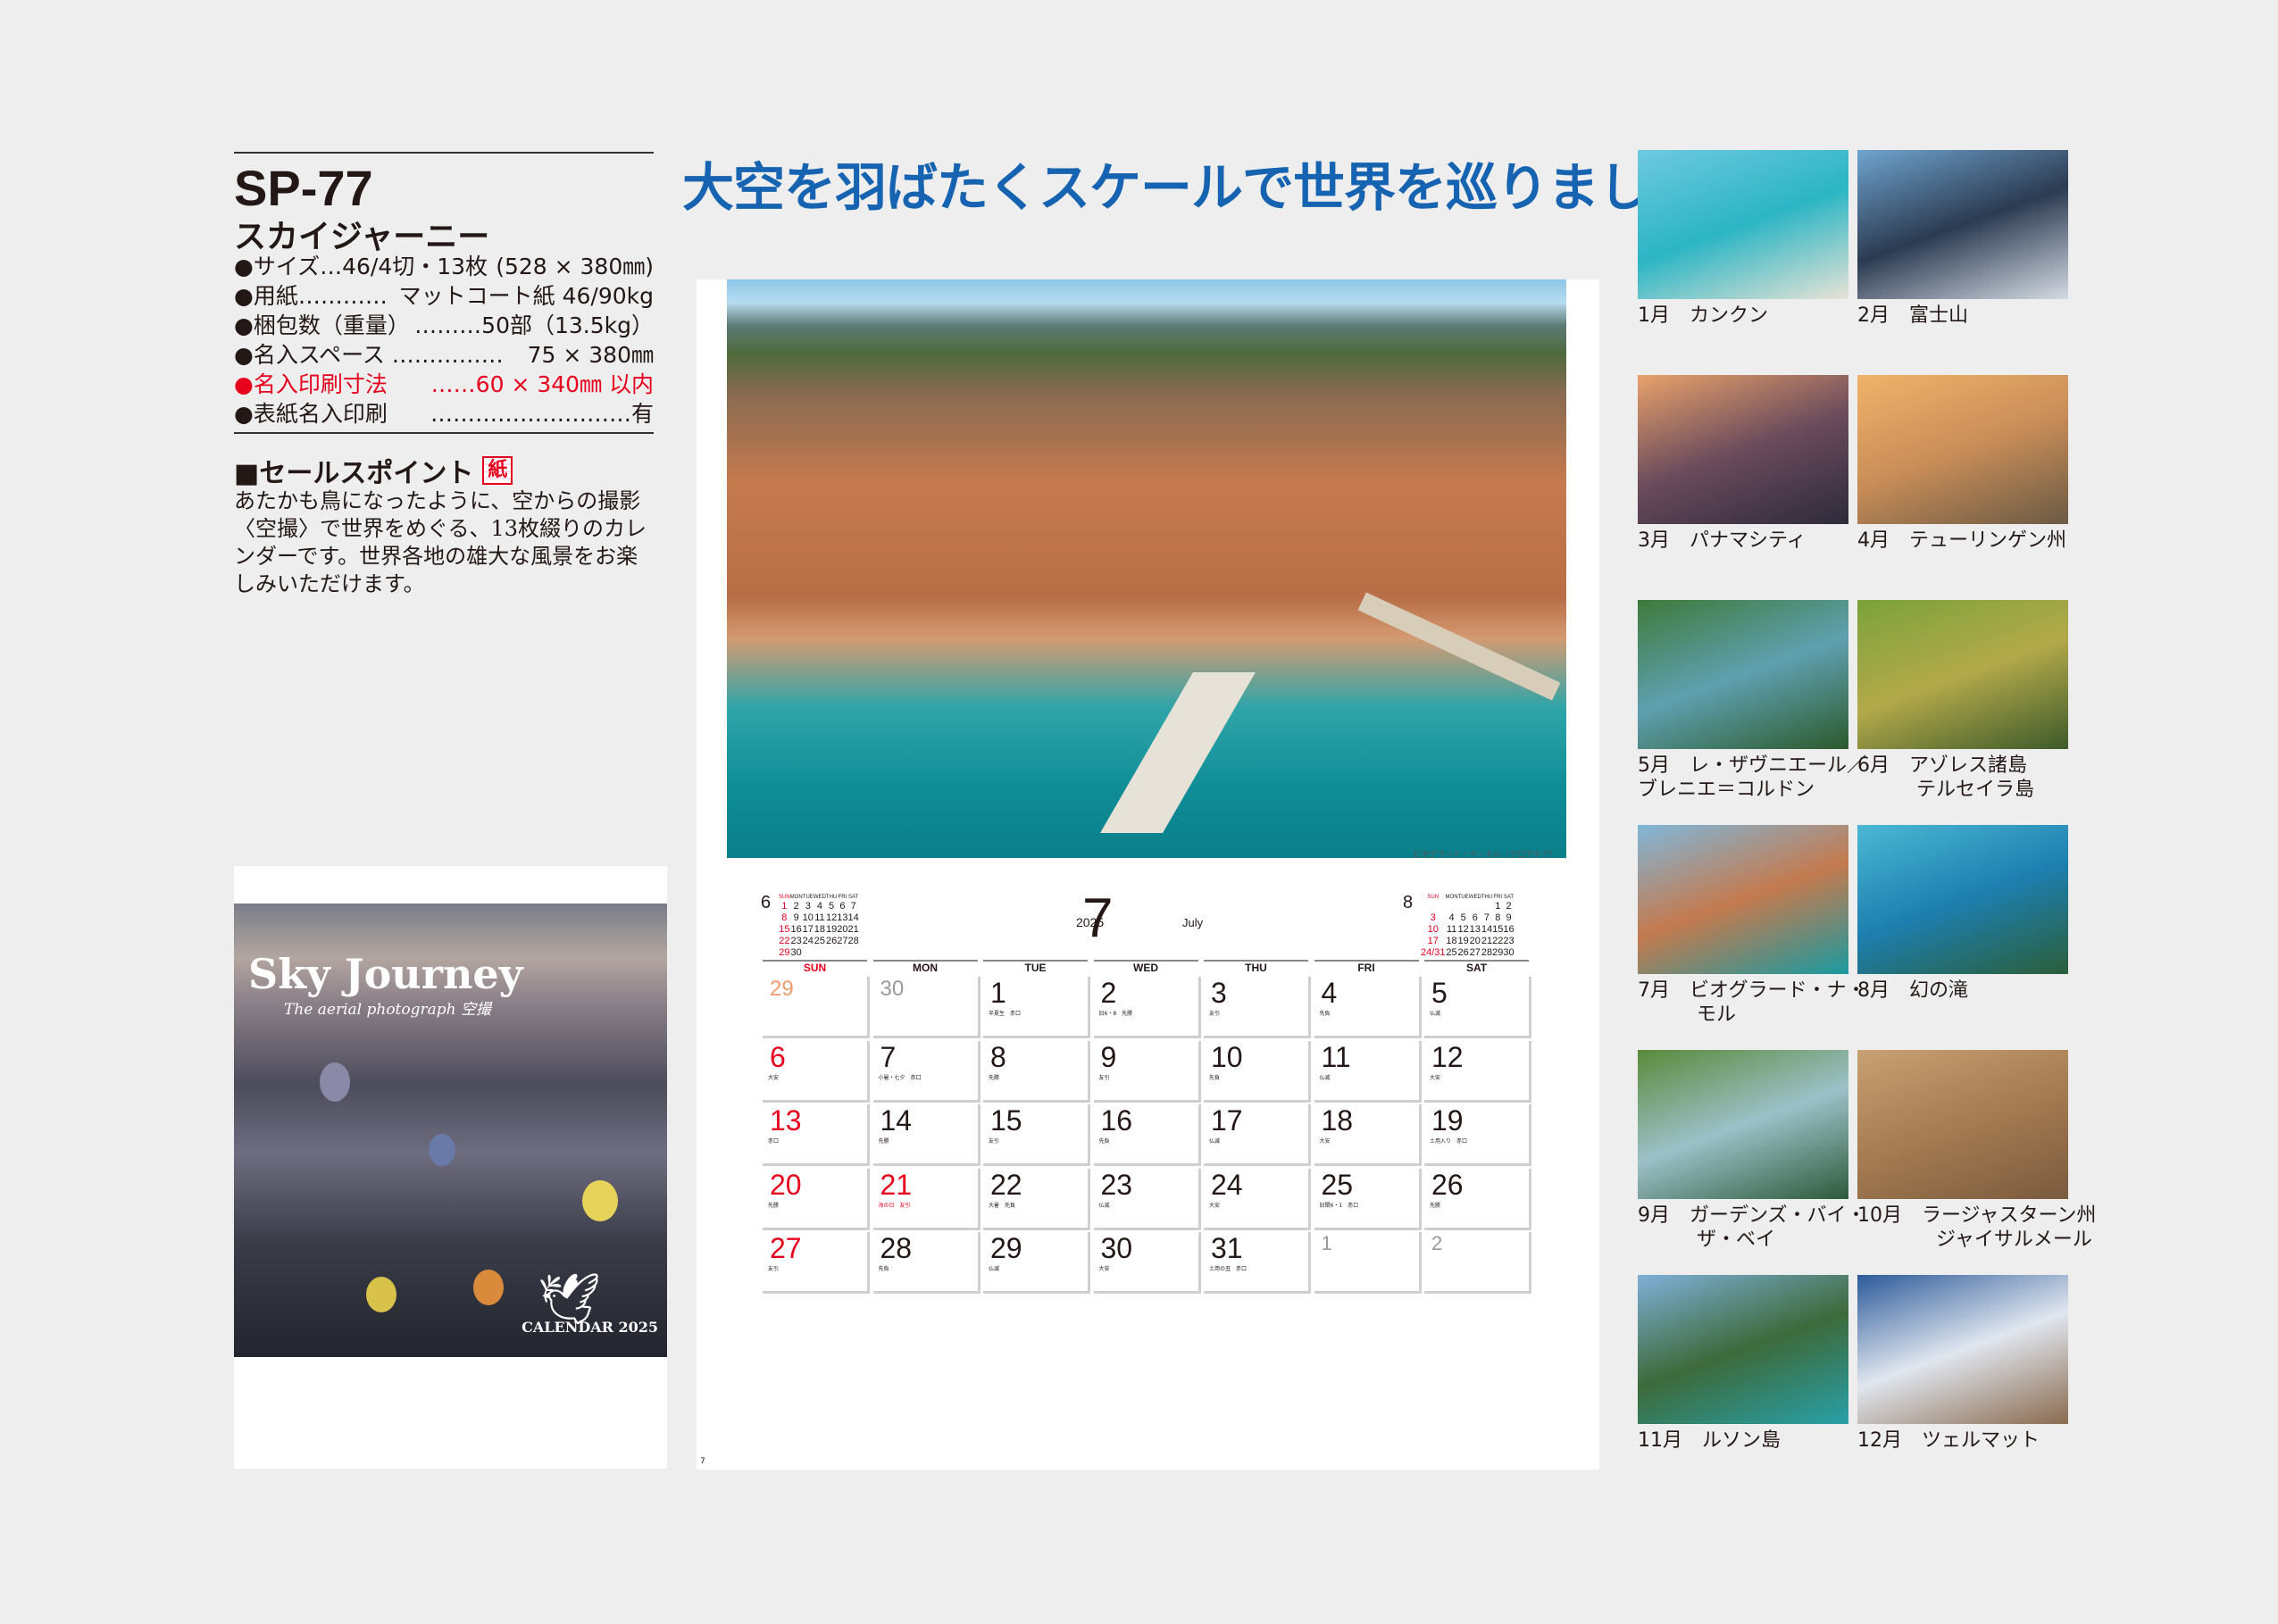  Describe the element at coordinates (1337, 1184) in the screenshot. I see `day-number: 25` at that location.